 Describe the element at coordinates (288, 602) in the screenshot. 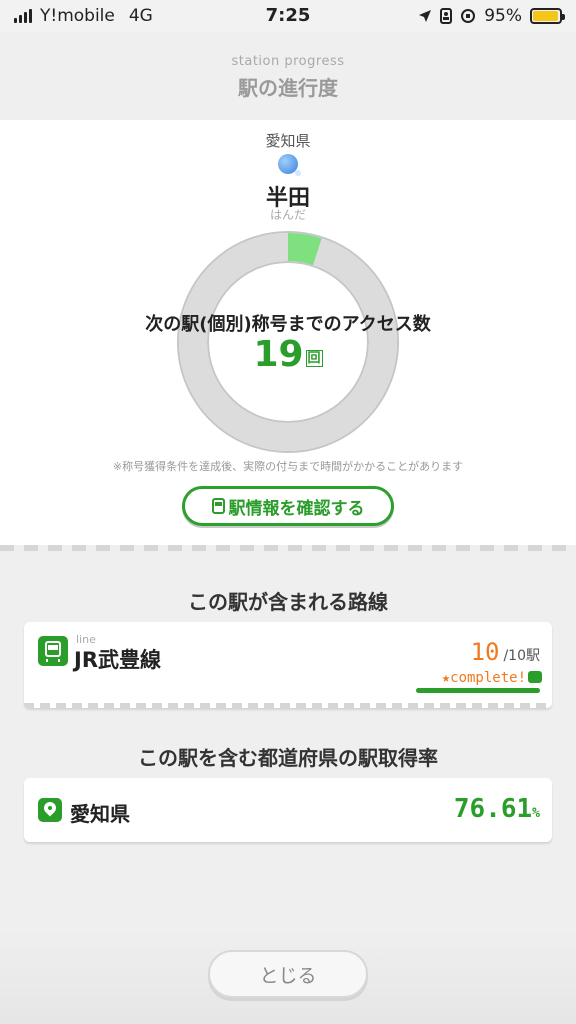

I see `lines-section-title: この駅が含まれる路線` at that location.